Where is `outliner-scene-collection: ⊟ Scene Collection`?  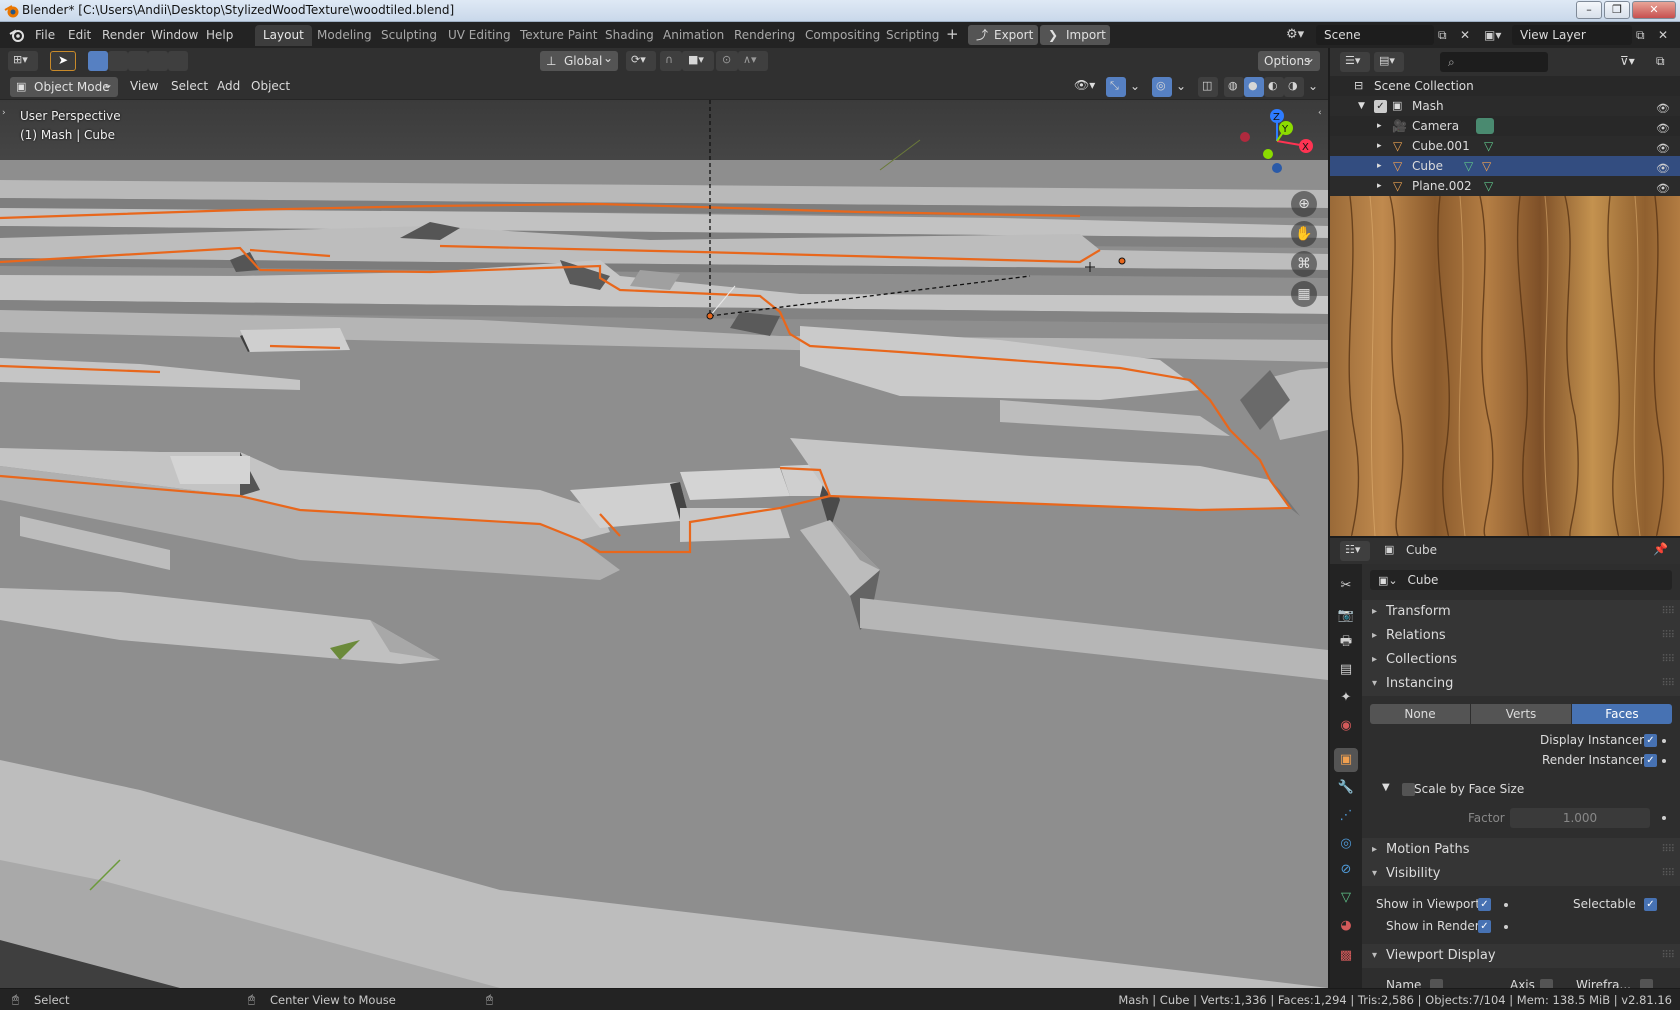
outliner-scene-collection: ⊟ Scene Collection is located at coordinates (1505, 86).